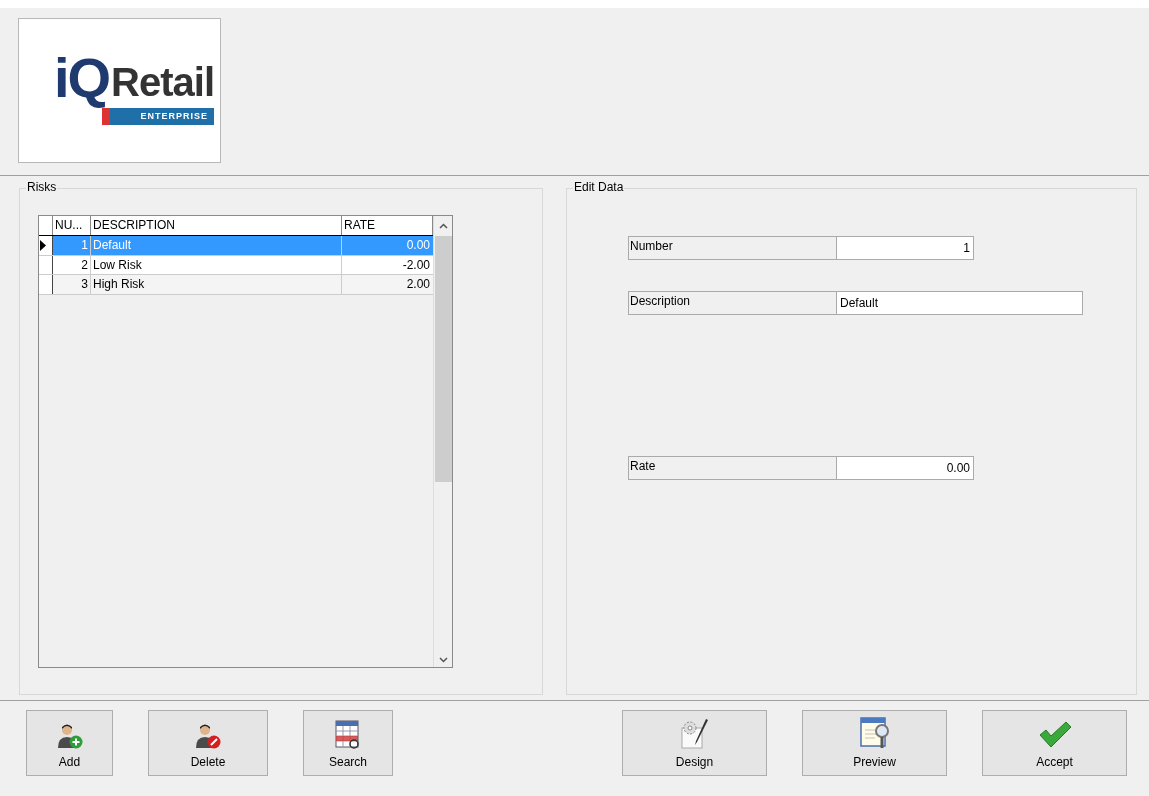 The width and height of the screenshot is (1149, 796). I want to click on table-row: 3 High Risk 2.00, so click(236, 285).